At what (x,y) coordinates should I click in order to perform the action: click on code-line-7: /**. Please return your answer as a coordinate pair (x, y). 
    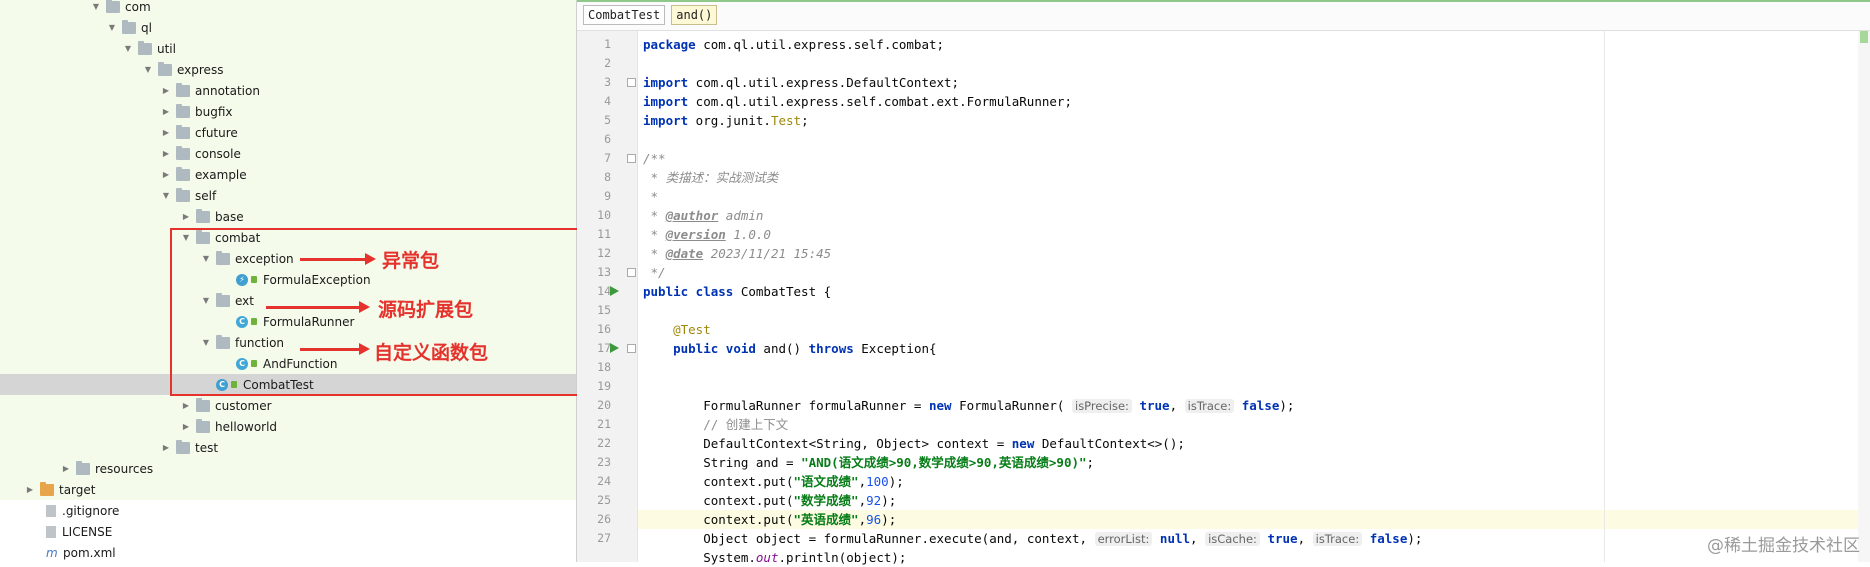
    Looking at the image, I should click on (654, 158).